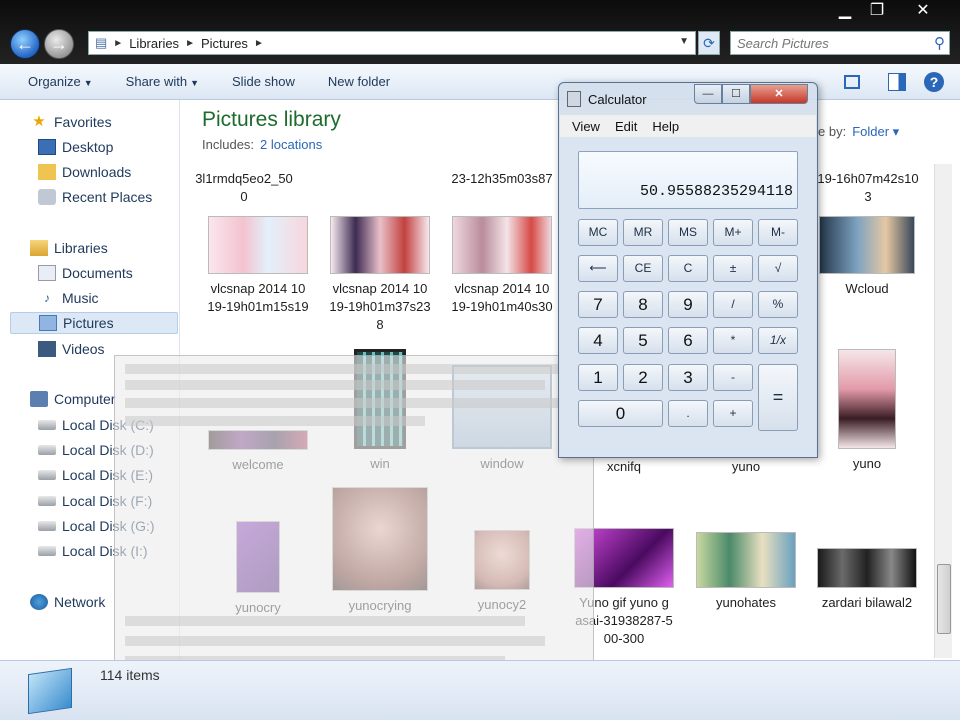 The image size is (960, 720). I want to click on key-percent: %, so click(778, 304).